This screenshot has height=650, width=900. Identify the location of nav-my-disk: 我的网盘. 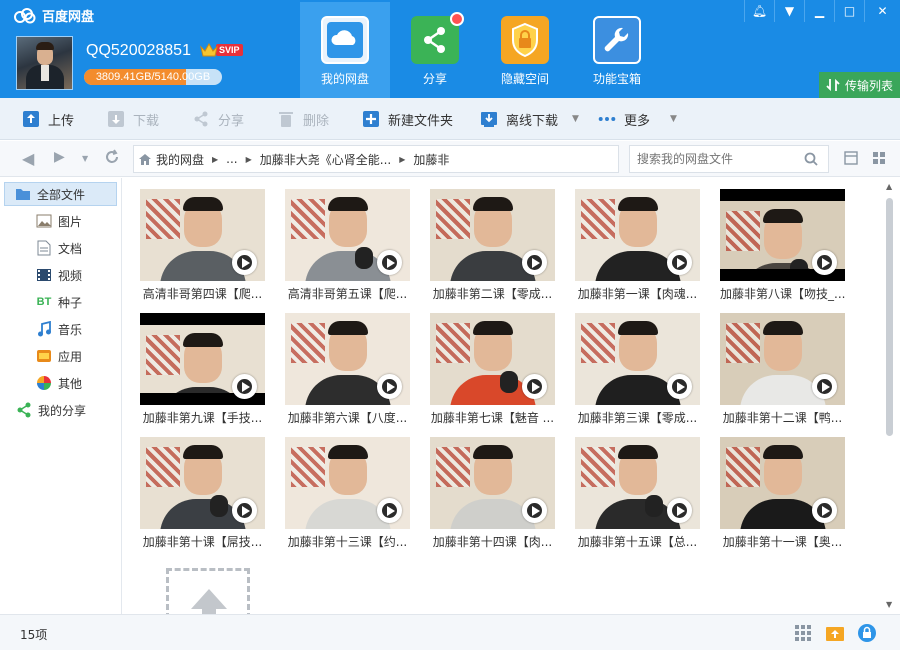
(345, 50).